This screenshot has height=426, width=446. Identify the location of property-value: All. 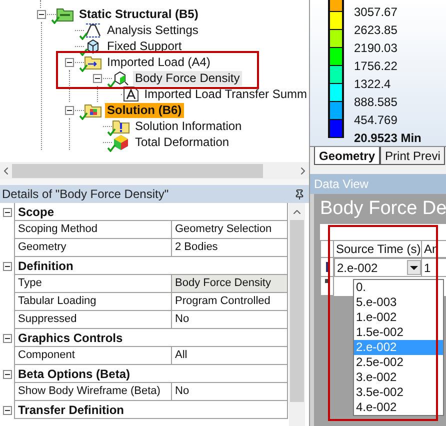
(230, 356).